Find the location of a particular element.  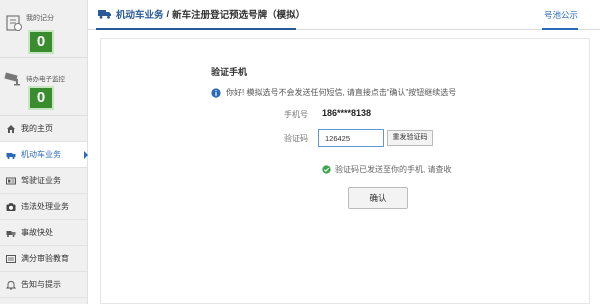

info-message: 你好! 模拟选号不会发送任何短信, 请直接点击“确认”按钮继续选号 is located at coordinates (333, 92).